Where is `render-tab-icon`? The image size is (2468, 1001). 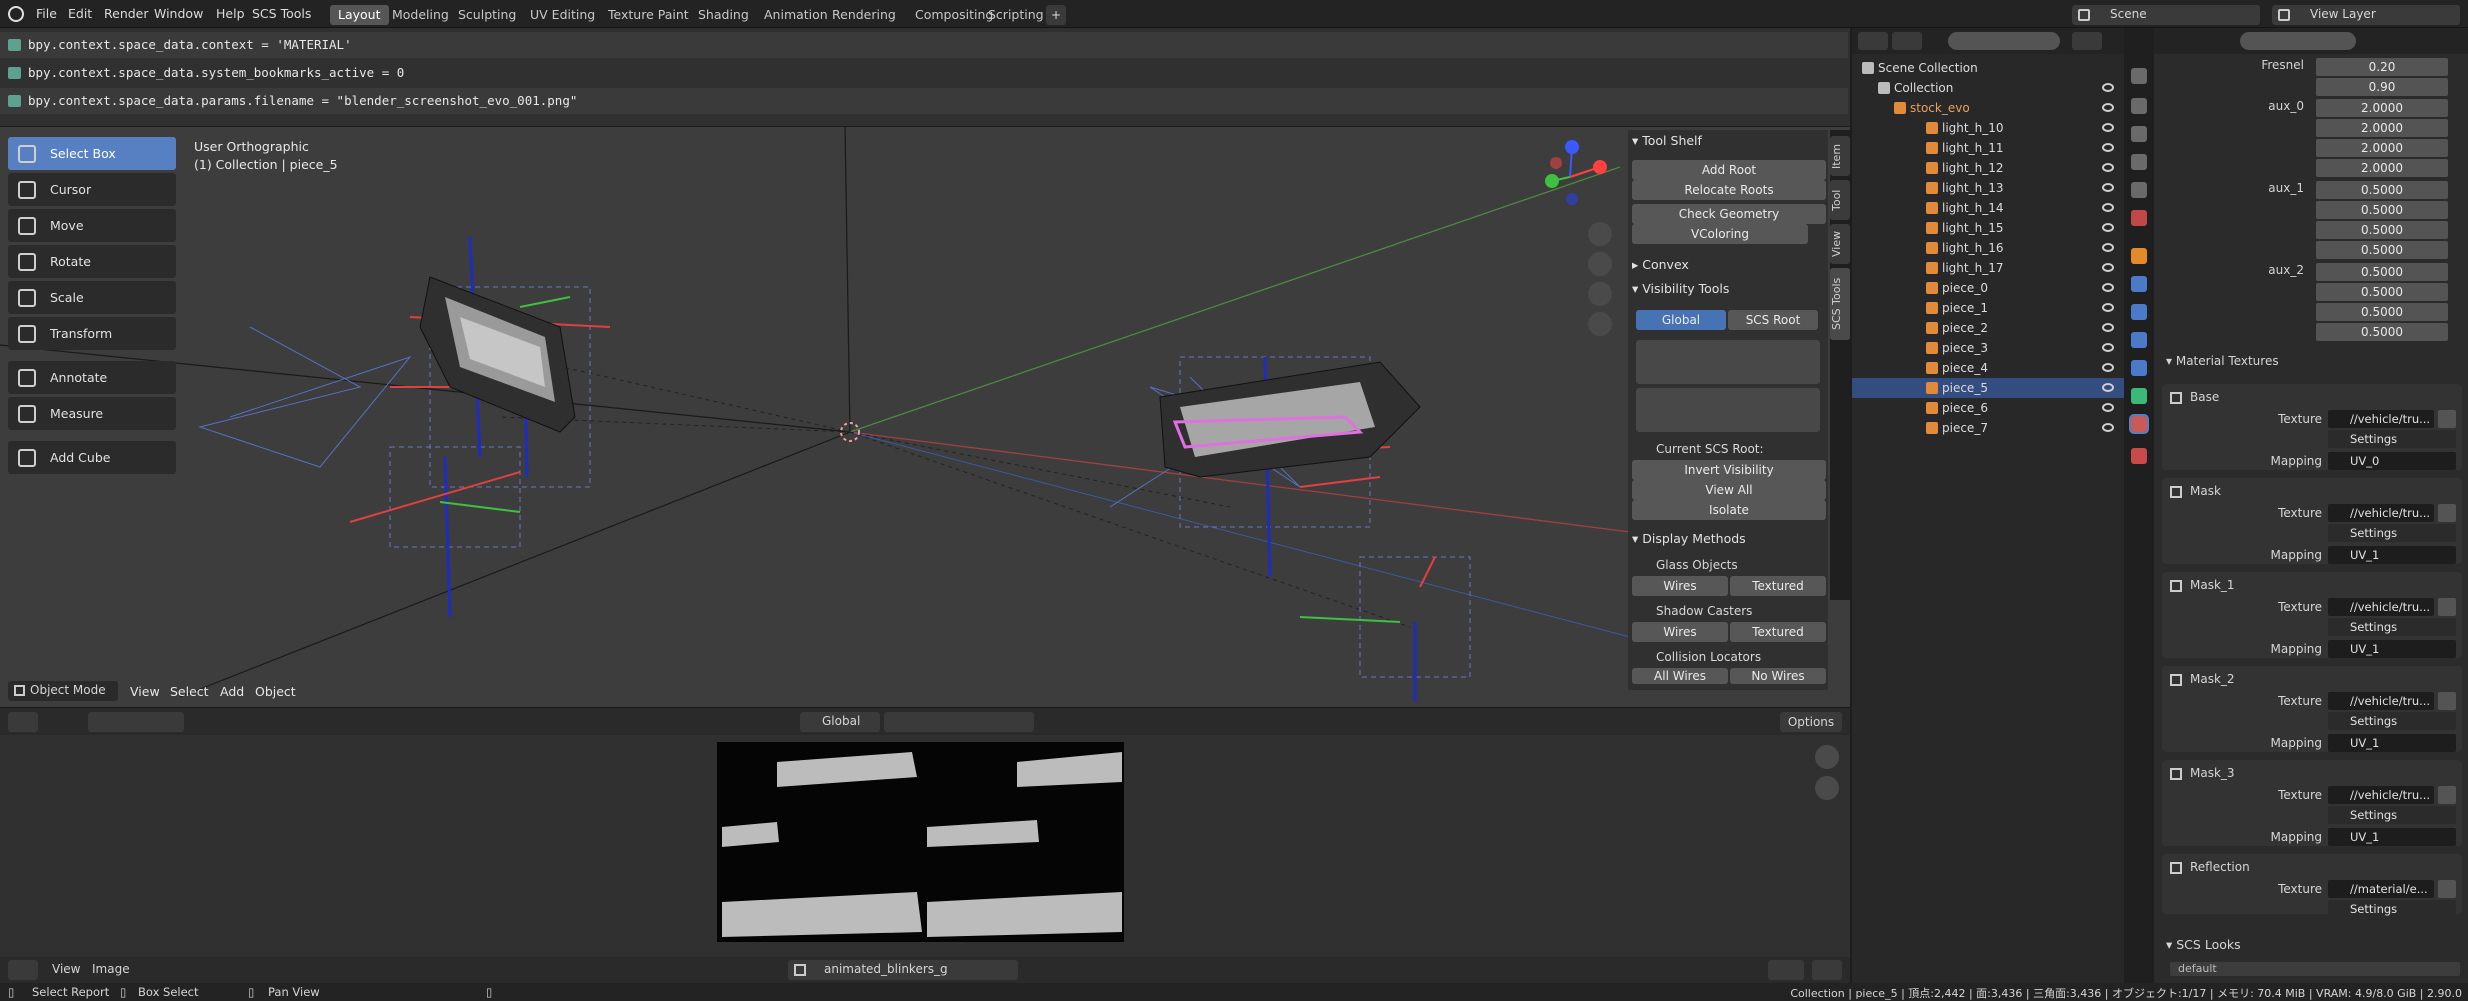
render-tab-icon is located at coordinates (2139, 106).